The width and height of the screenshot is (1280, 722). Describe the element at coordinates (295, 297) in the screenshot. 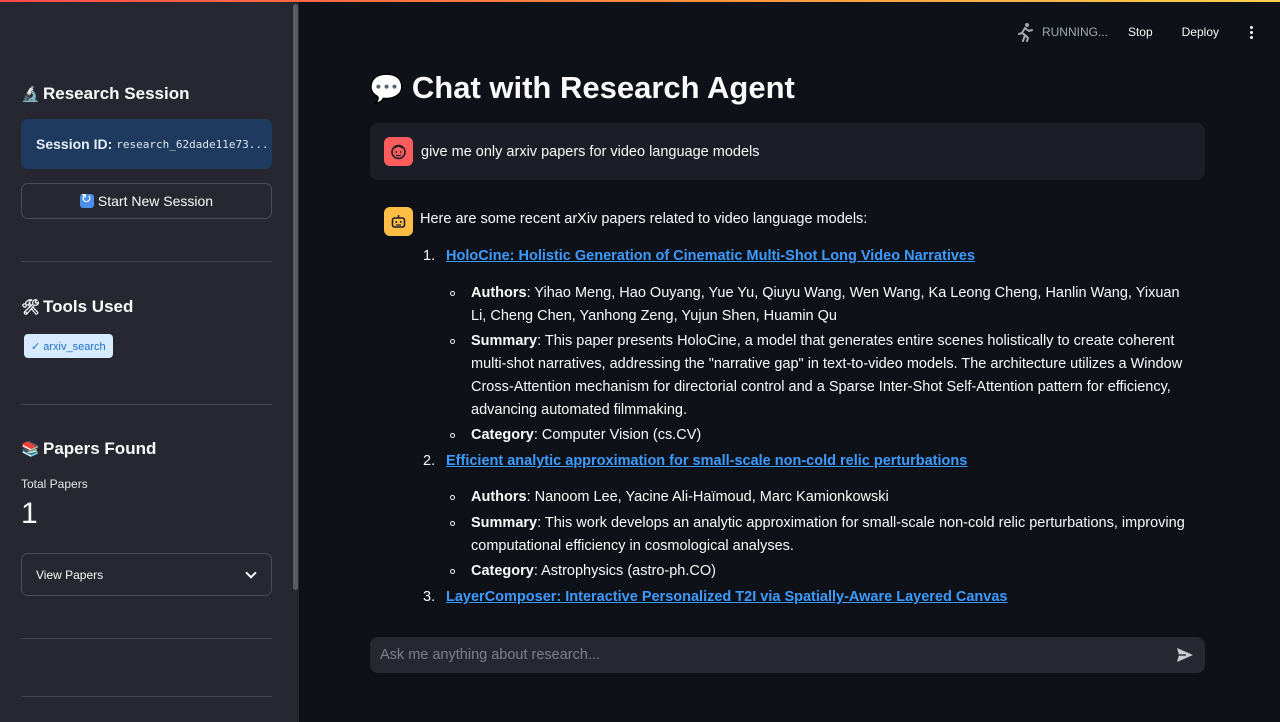

I see `sidebar-scrollbar` at that location.